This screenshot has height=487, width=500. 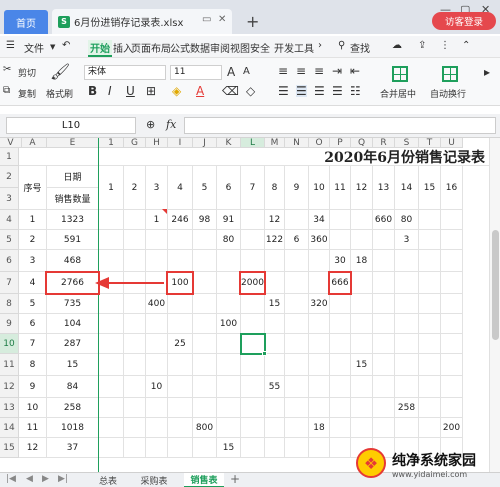 I want to click on row-header: 14, so click(x=9, y=428).